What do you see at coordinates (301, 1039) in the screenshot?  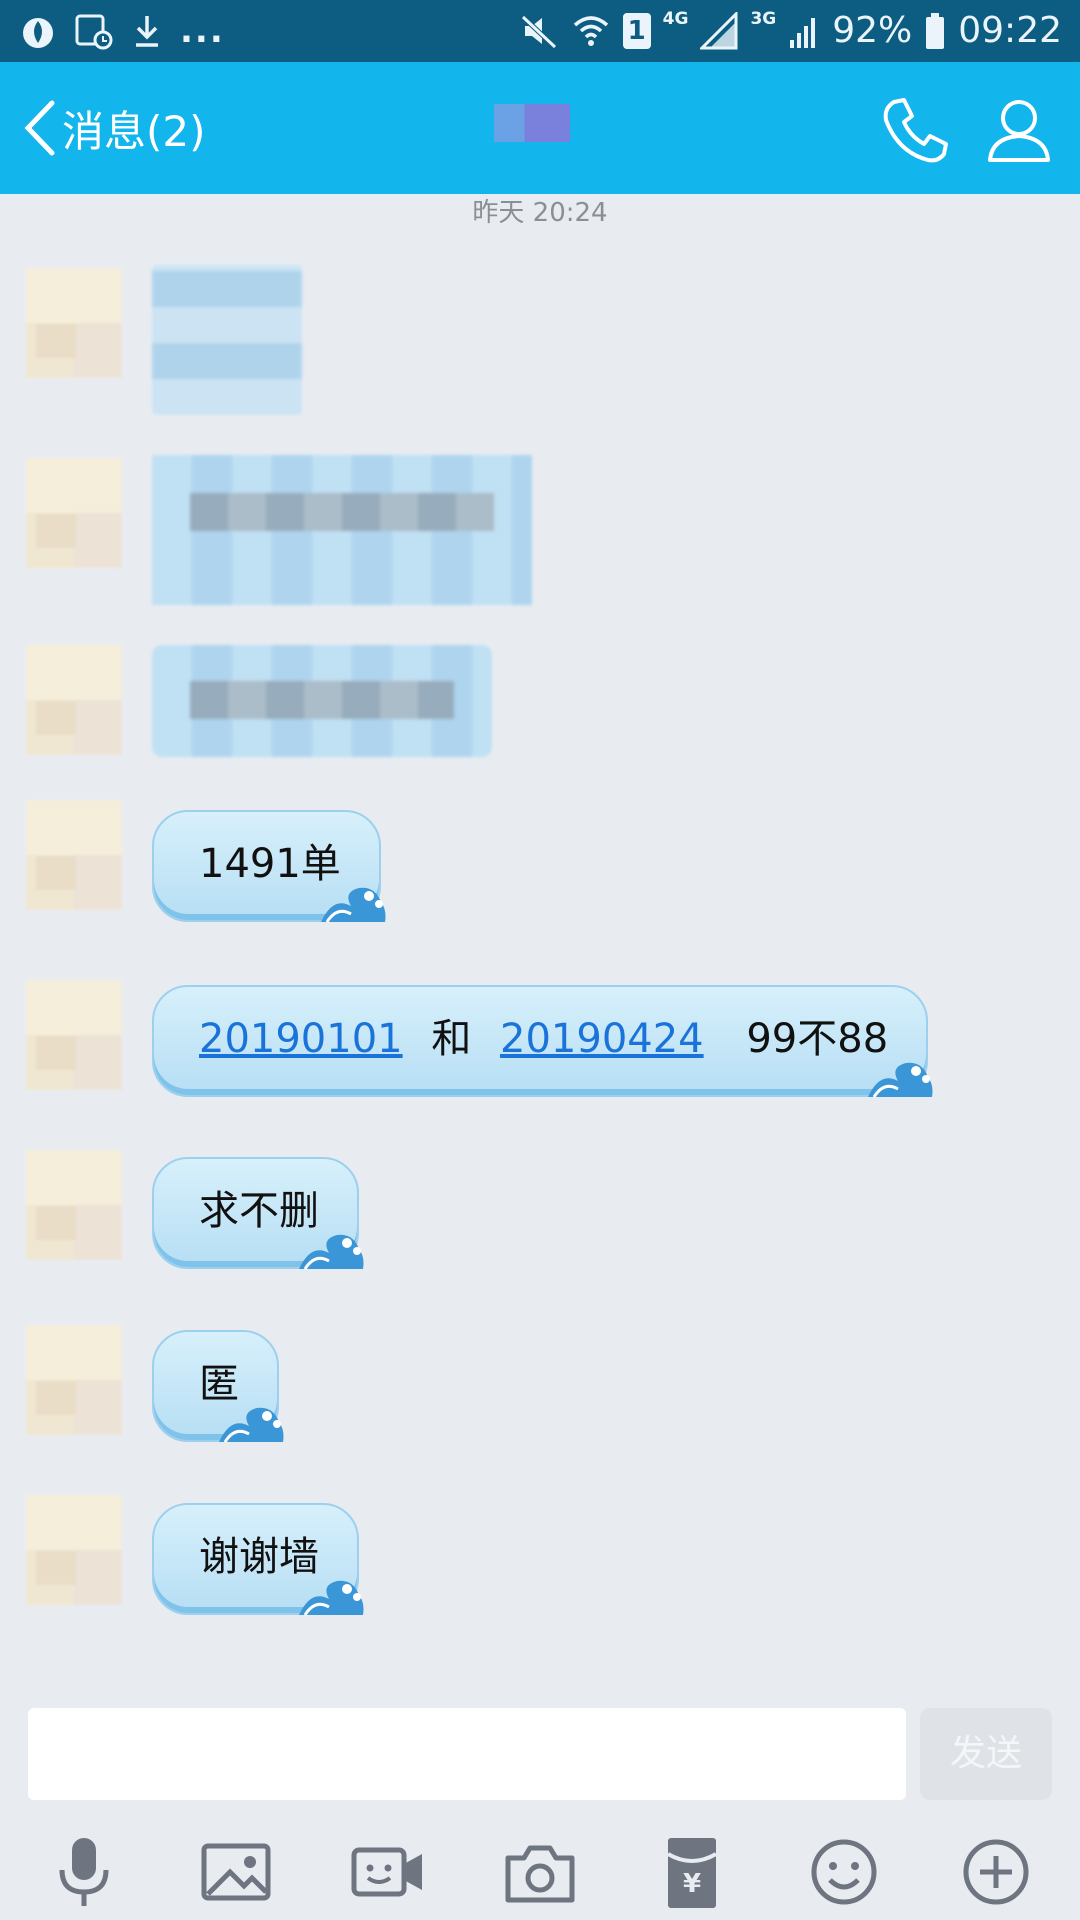 I see `date-link: 20190101` at bounding box center [301, 1039].